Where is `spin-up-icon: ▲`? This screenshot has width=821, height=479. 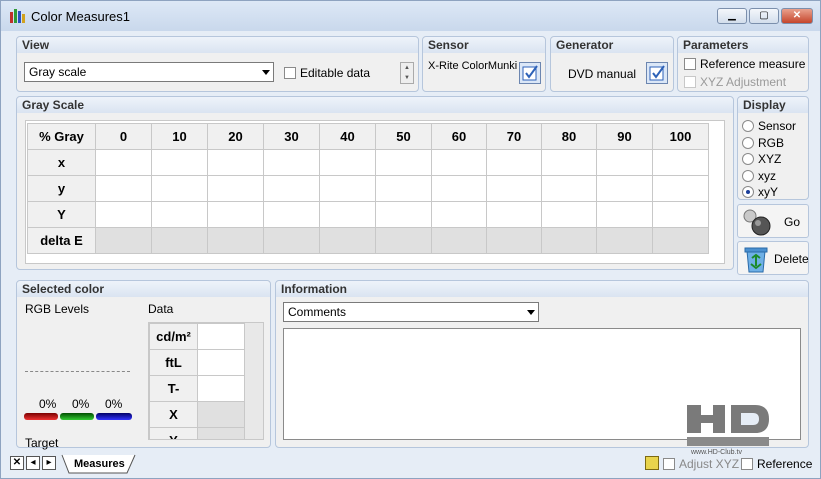
spin-up-icon: ▲ is located at coordinates (407, 68).